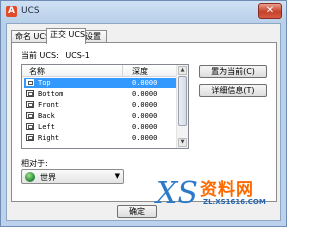 The image size is (320, 240). I want to click on column-divider, so click(122, 70).